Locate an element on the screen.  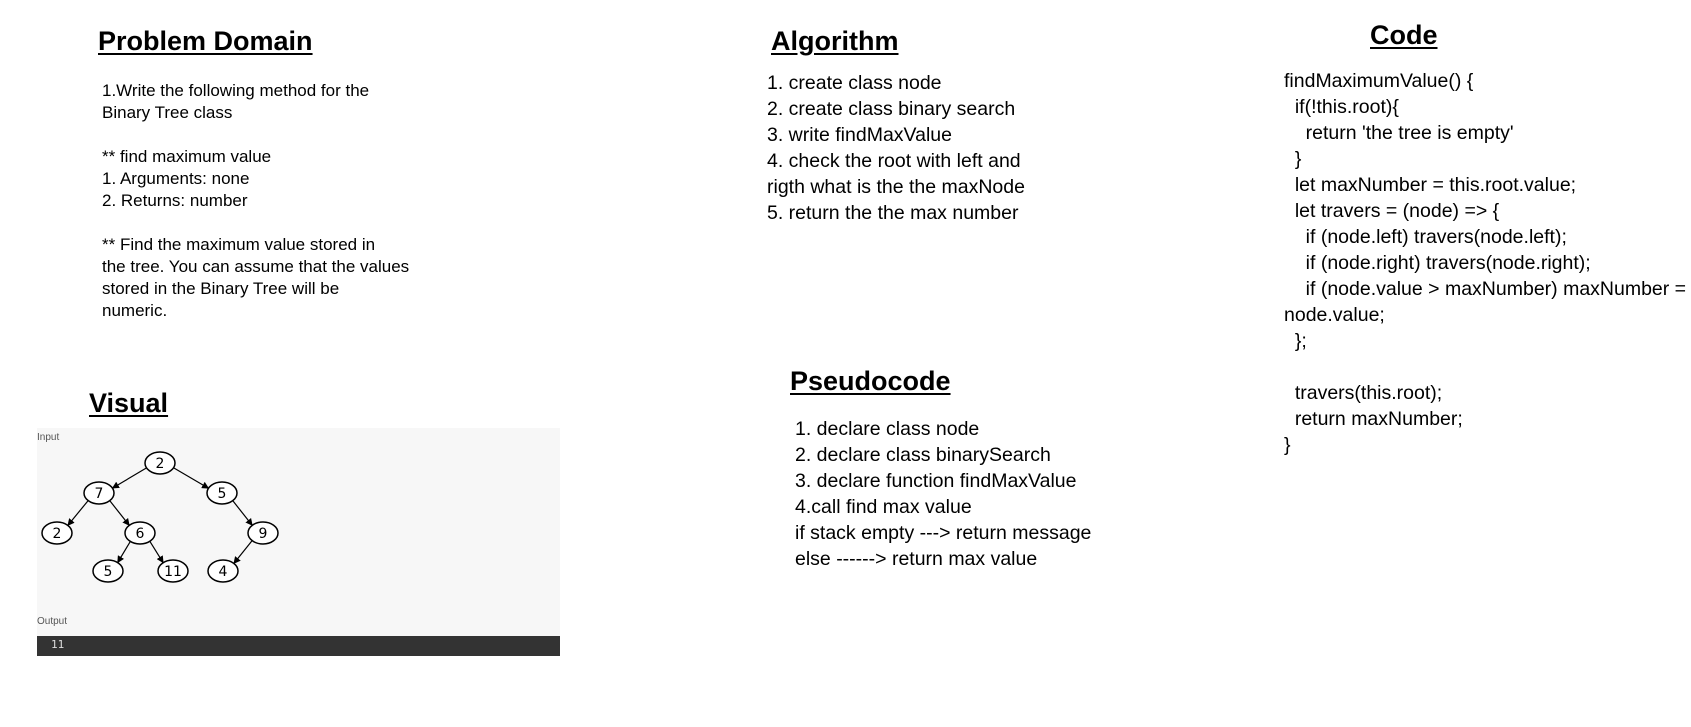
text-line: 4.call find max value is located at coordinates (883, 507).